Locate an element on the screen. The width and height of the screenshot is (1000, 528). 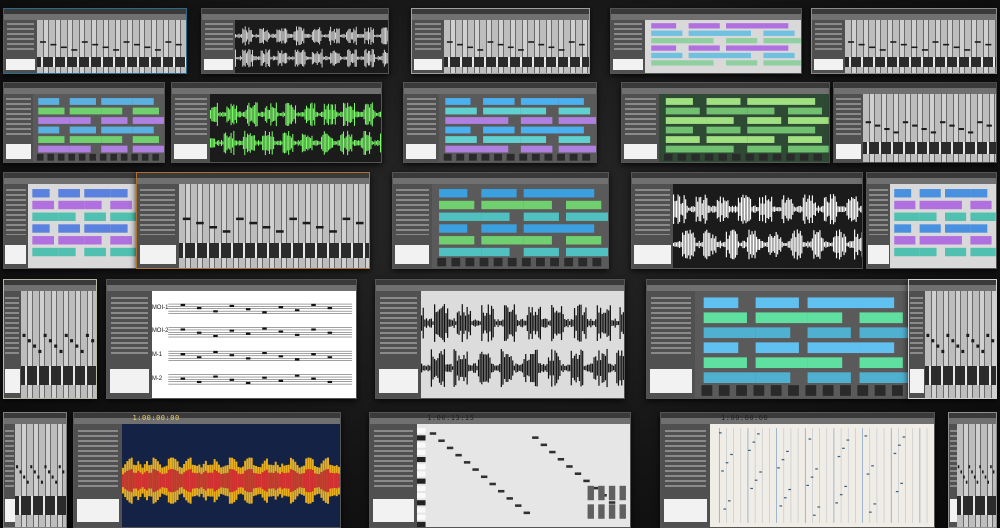
inspector-sidebar is located at coordinates (129, 344).